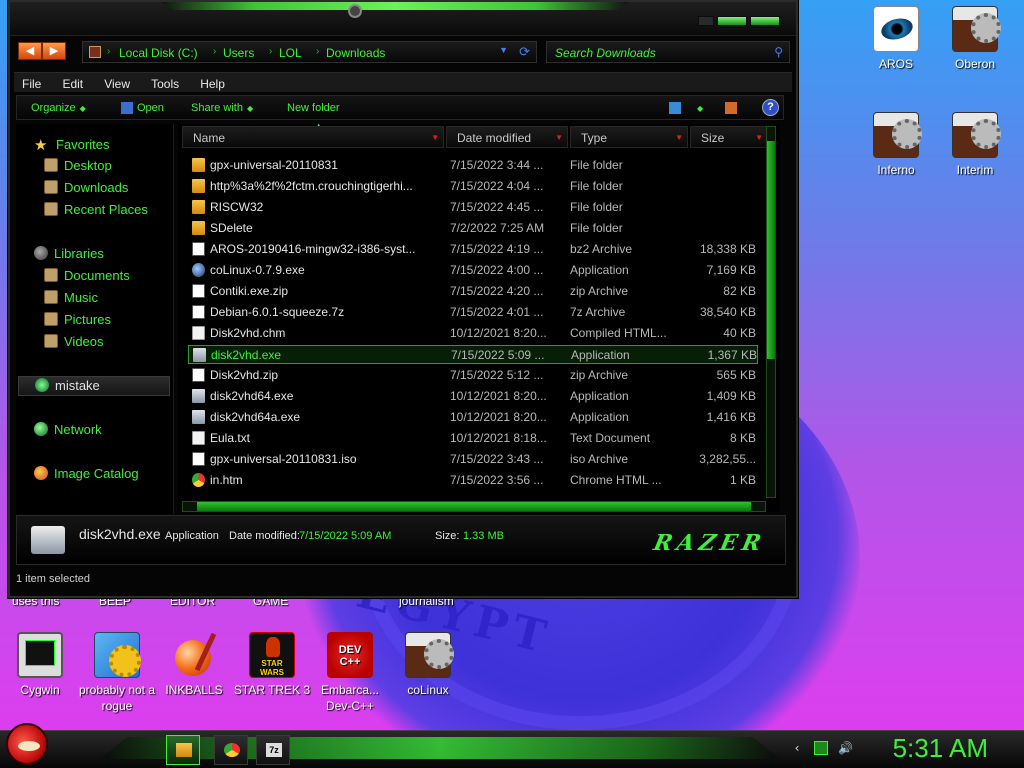 Image resolution: width=1024 pixels, height=768 pixels. Describe the element at coordinates (290, 53) in the screenshot. I see `breadcrumb-lol: LOL` at that location.